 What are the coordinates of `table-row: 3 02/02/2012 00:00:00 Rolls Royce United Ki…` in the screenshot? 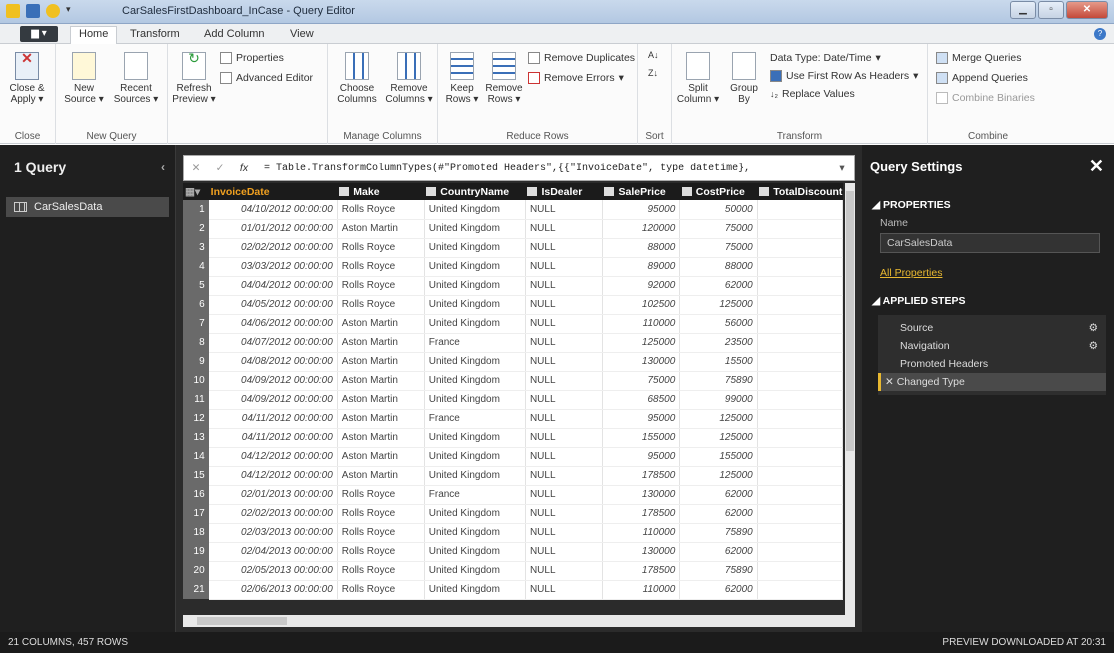 It's located at (513, 248).